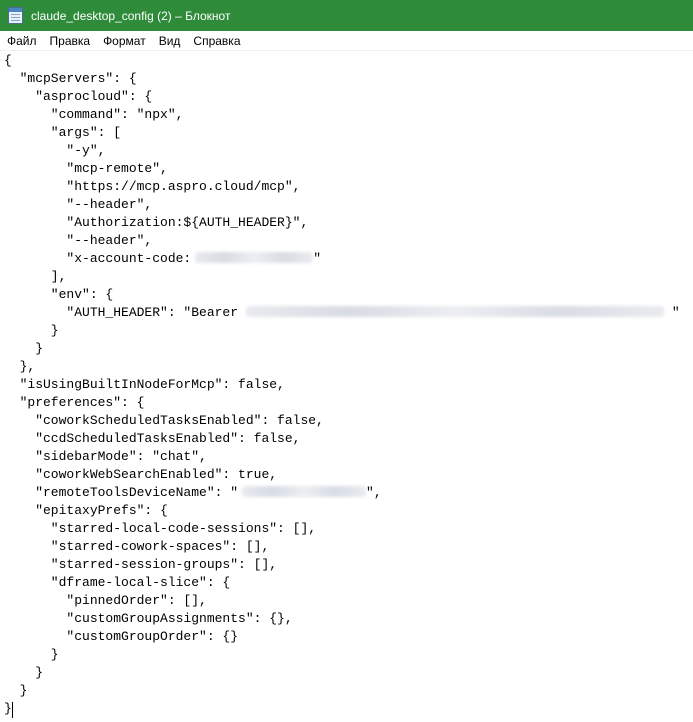 The height and width of the screenshot is (722, 693). What do you see at coordinates (164, 420) in the screenshot?
I see `line-text: "coworkScheduledTasksEnabled": false,` at bounding box center [164, 420].